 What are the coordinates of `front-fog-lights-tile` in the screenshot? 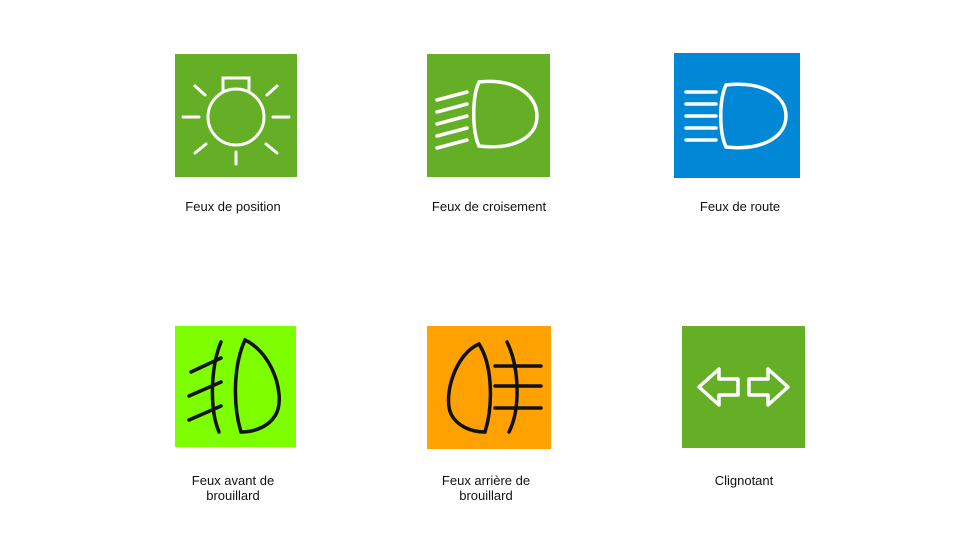 It's located at (235, 386).